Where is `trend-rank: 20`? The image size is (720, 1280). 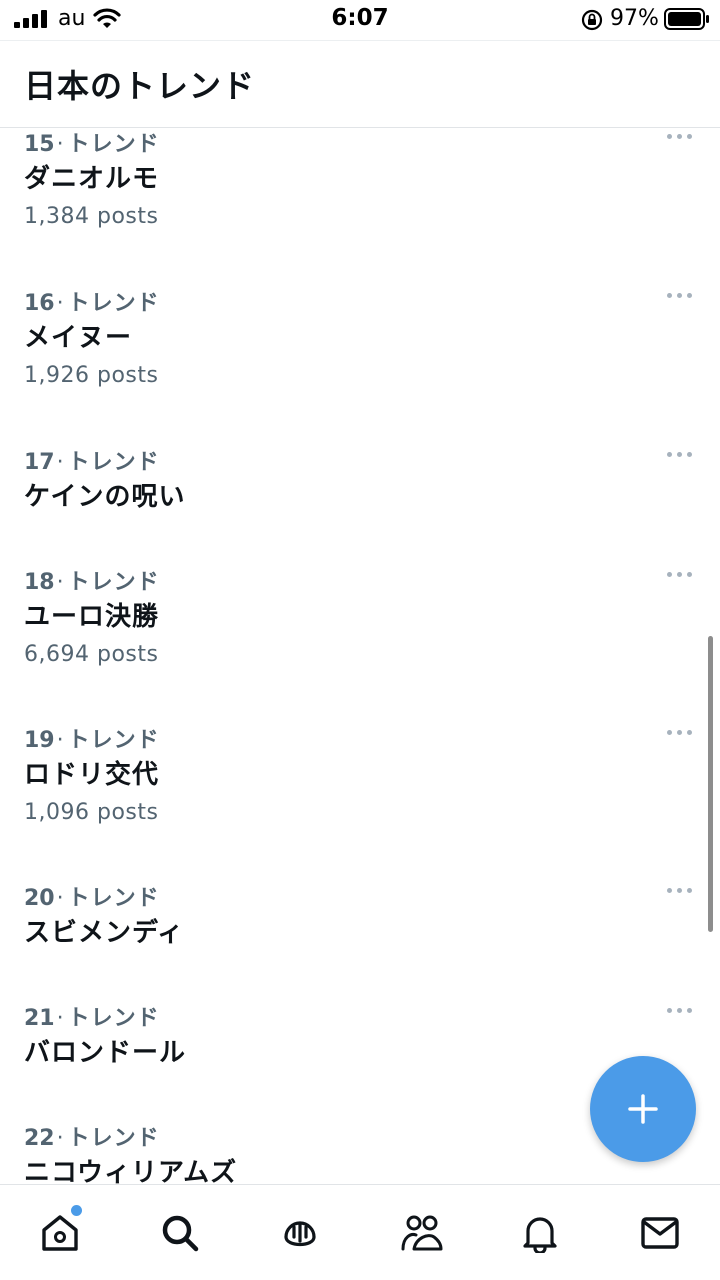 trend-rank: 20 is located at coordinates (39, 898).